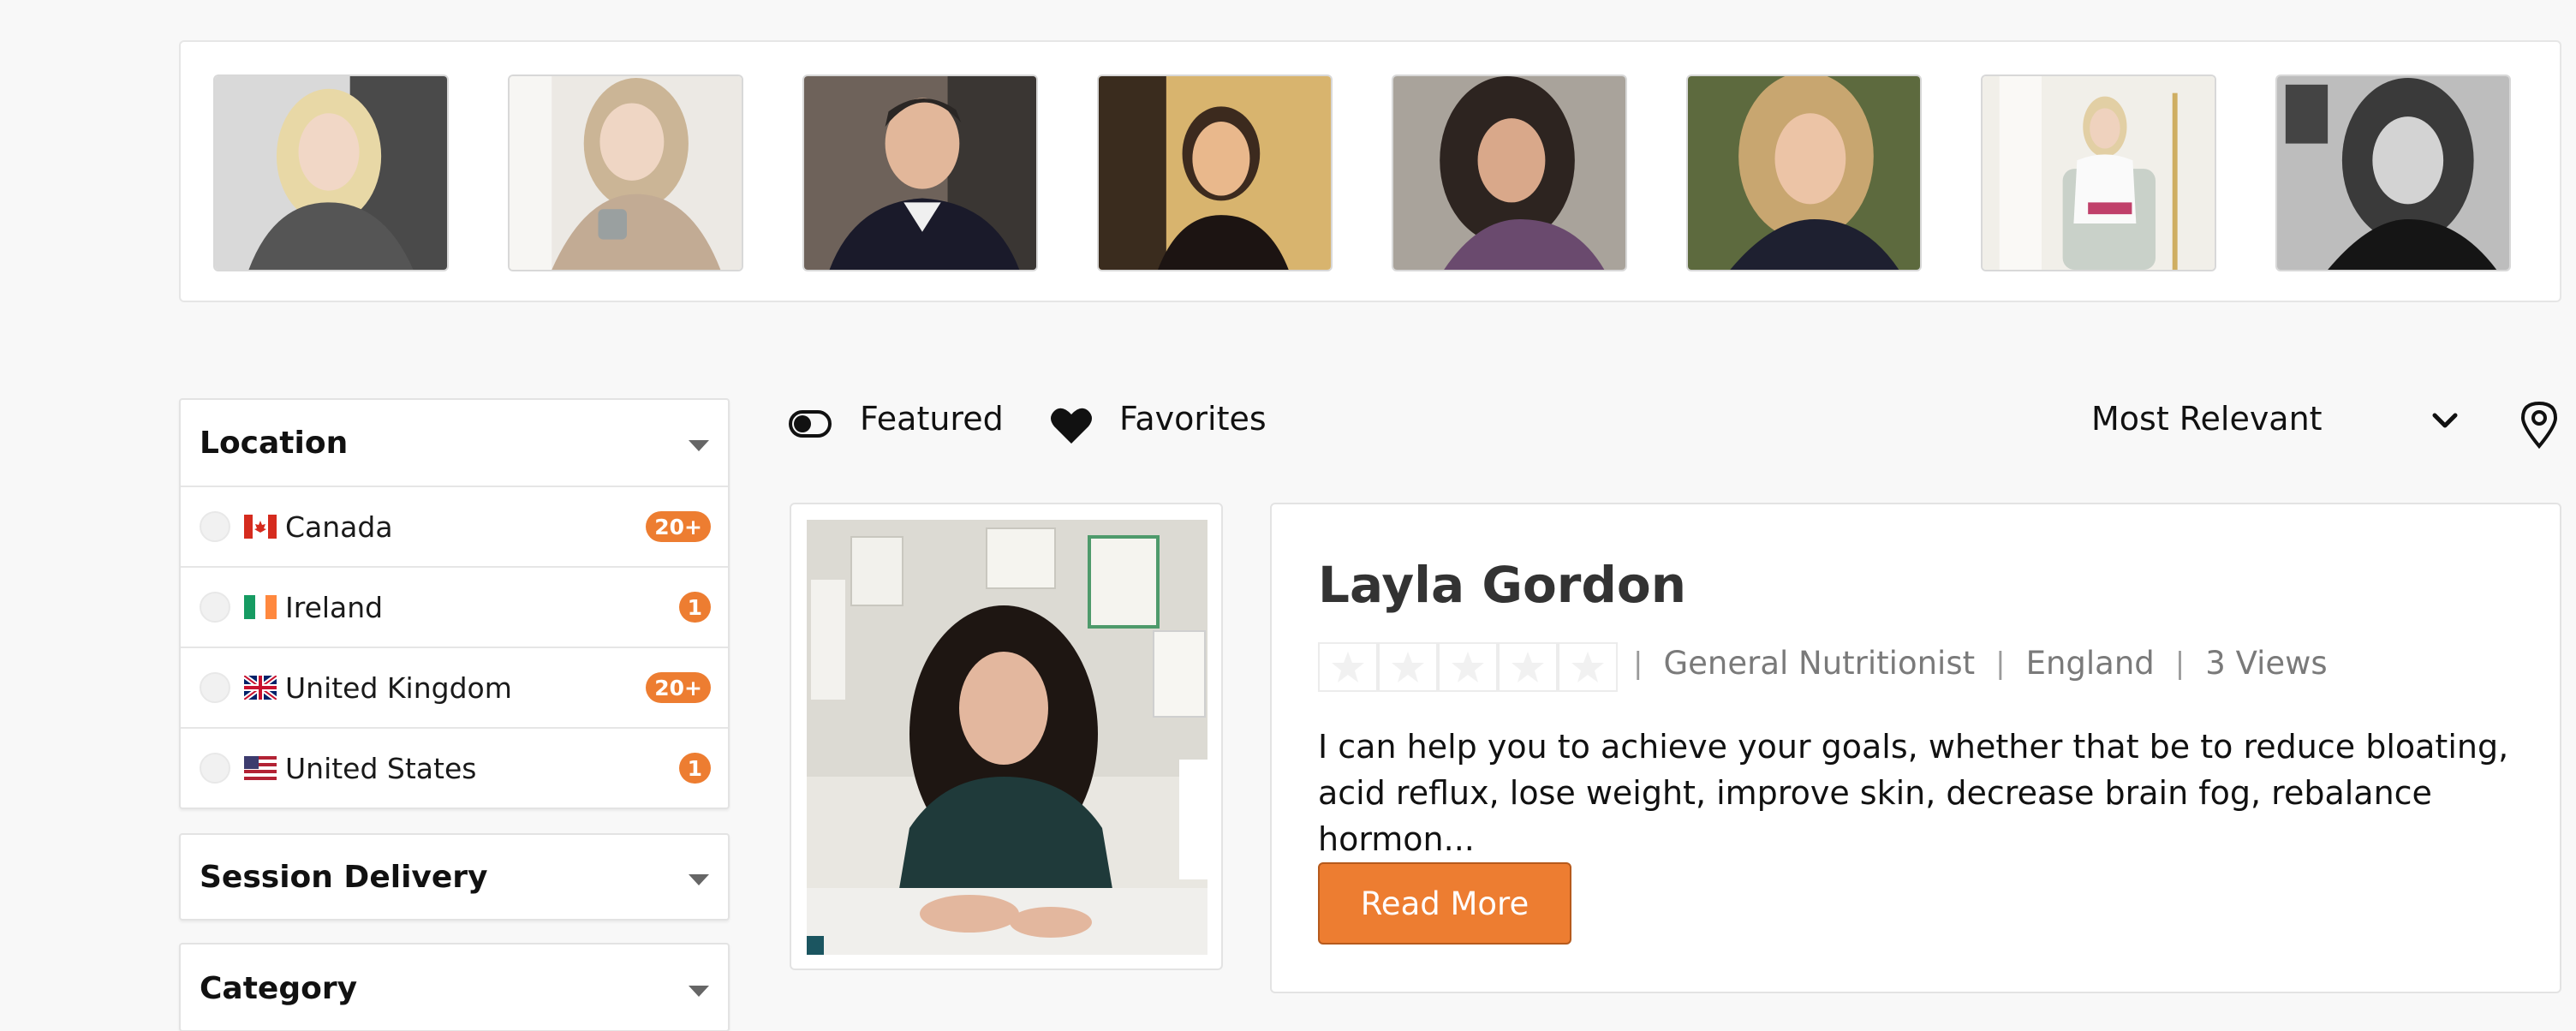 The height and width of the screenshot is (1031, 2576). I want to click on listing-photo-card, so click(1006, 736).